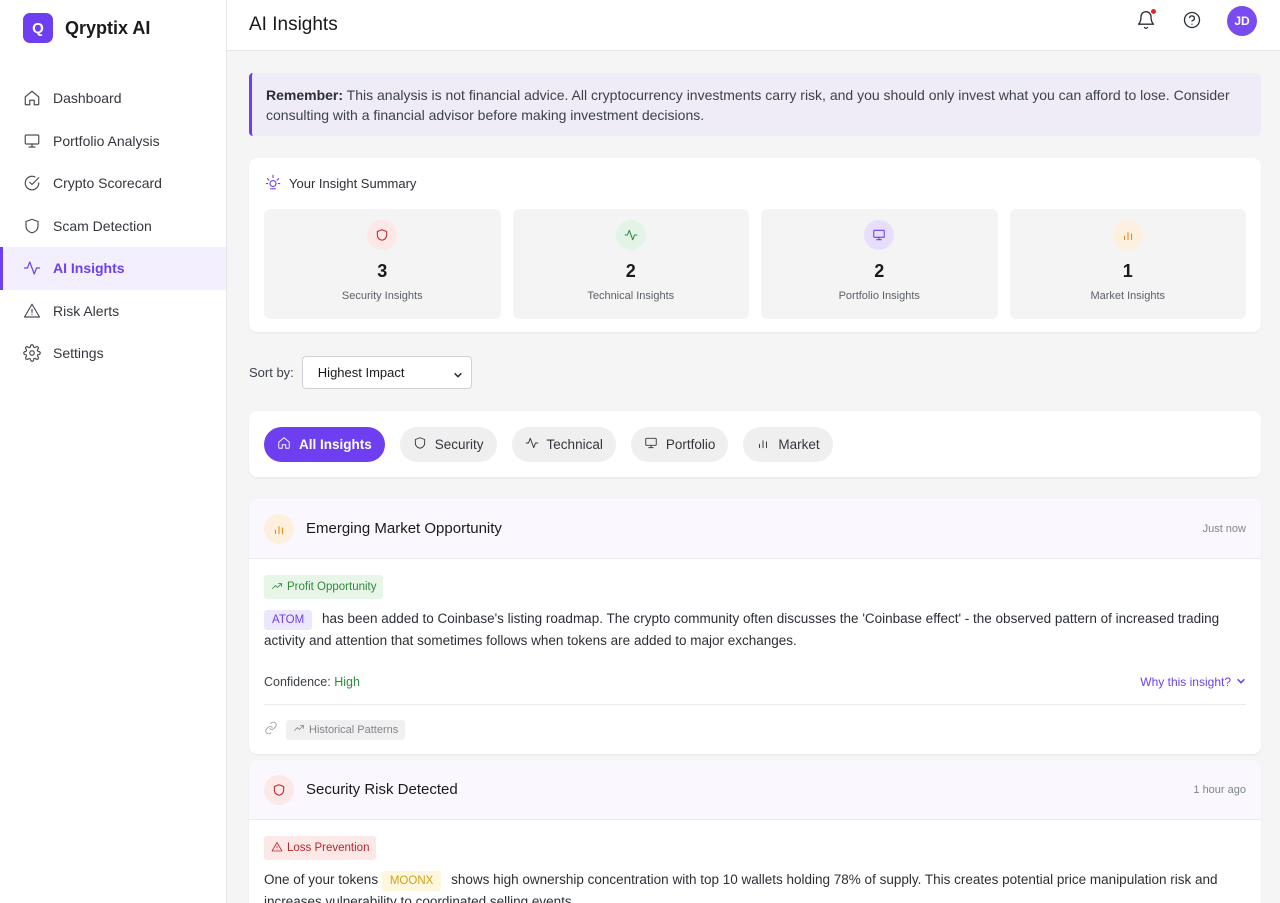 The width and height of the screenshot is (1280, 903). I want to click on stat-technical: 2 Technical Insights, so click(630, 264).